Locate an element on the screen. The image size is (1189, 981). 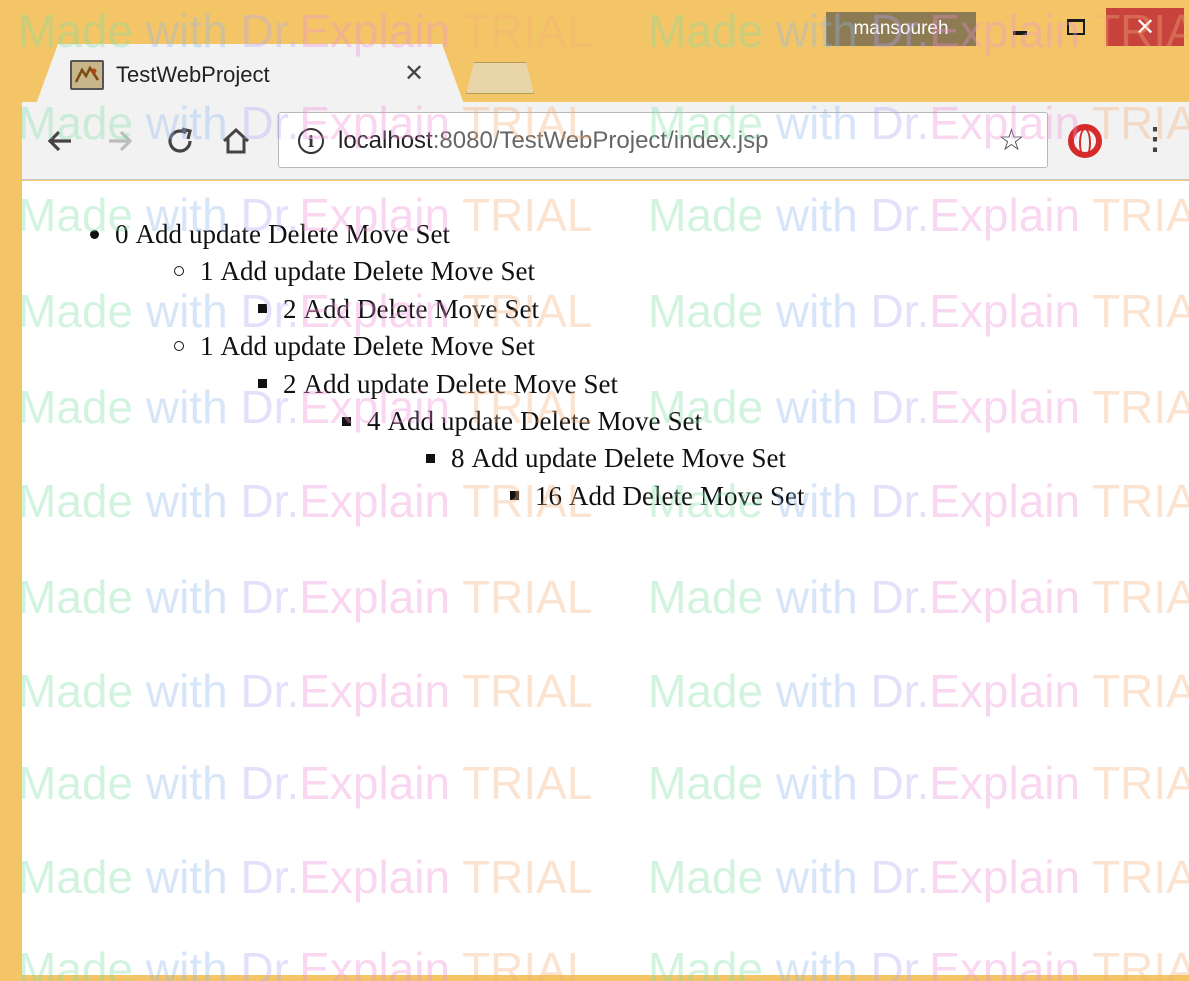
list-item: 8 Add update Delete Move Set is located at coordinates (609, 458).